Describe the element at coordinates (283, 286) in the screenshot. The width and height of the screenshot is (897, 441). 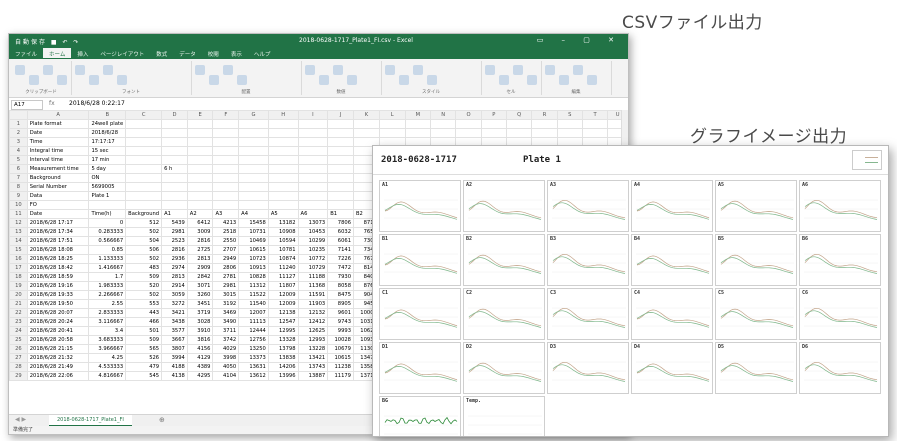
I see `cell: 11807` at that location.